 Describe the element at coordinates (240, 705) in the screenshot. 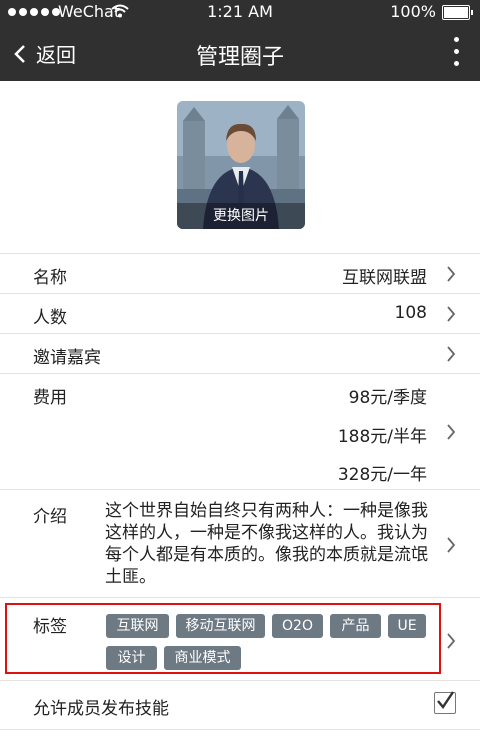

I see `allow-skills-row: 允许成员发布技能` at that location.